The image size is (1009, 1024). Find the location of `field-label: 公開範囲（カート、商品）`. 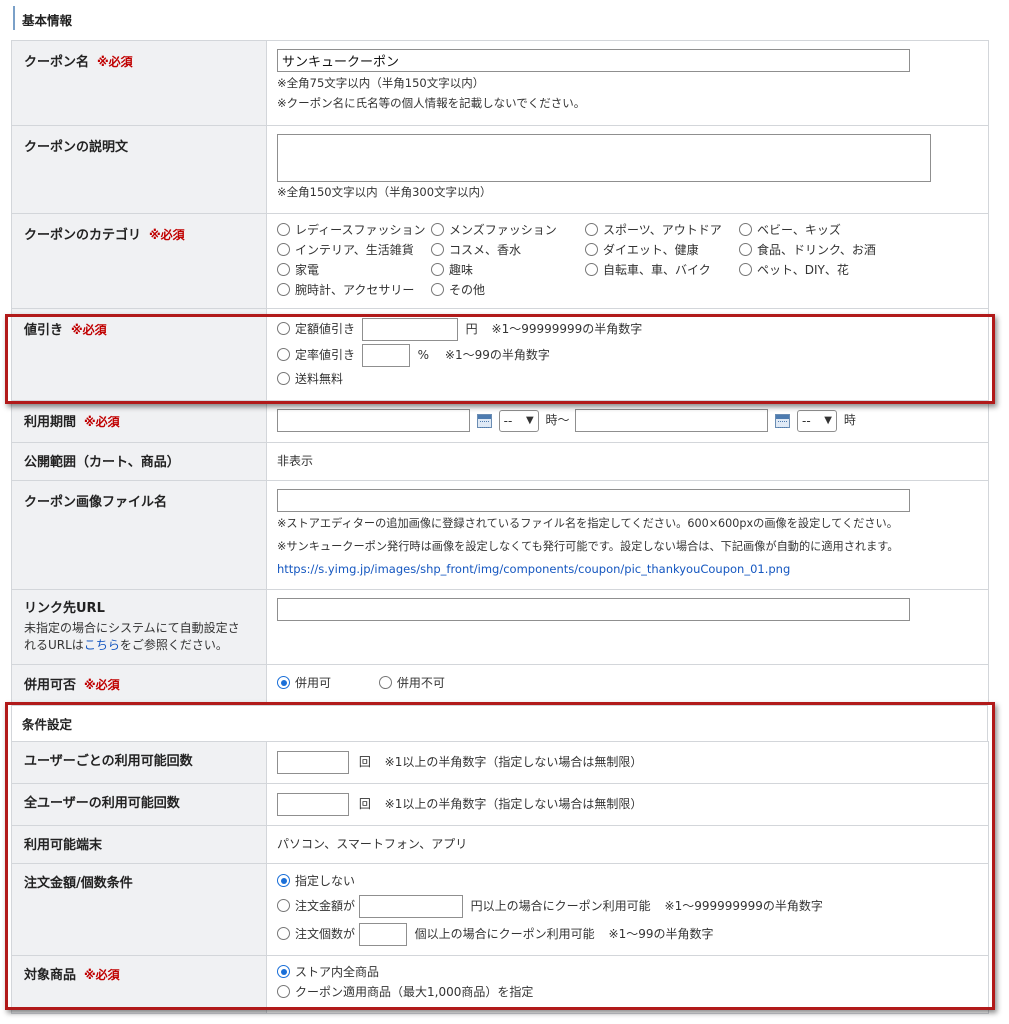

field-label: 公開範囲（カート、商品） is located at coordinates (102, 462).